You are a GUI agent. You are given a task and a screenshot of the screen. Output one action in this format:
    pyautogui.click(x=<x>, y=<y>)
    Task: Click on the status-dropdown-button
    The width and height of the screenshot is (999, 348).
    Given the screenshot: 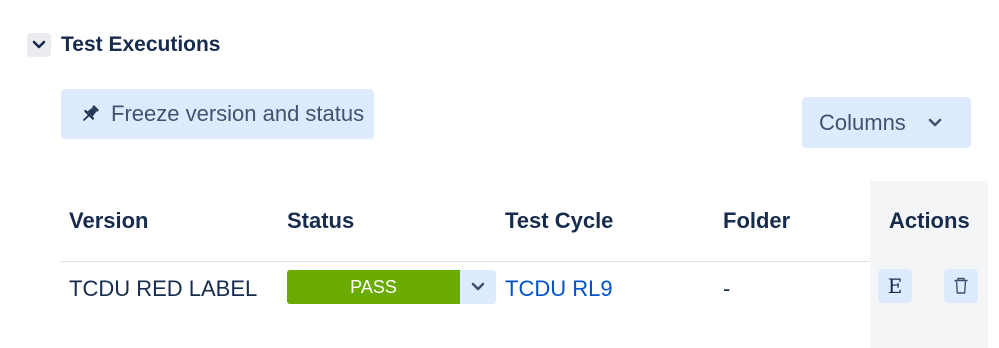 What is the action you would take?
    pyautogui.click(x=478, y=287)
    